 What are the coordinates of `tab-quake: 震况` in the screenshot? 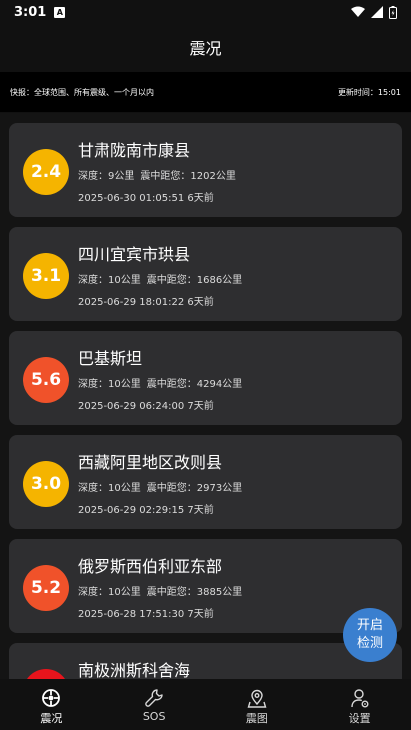 It's located at (51, 704).